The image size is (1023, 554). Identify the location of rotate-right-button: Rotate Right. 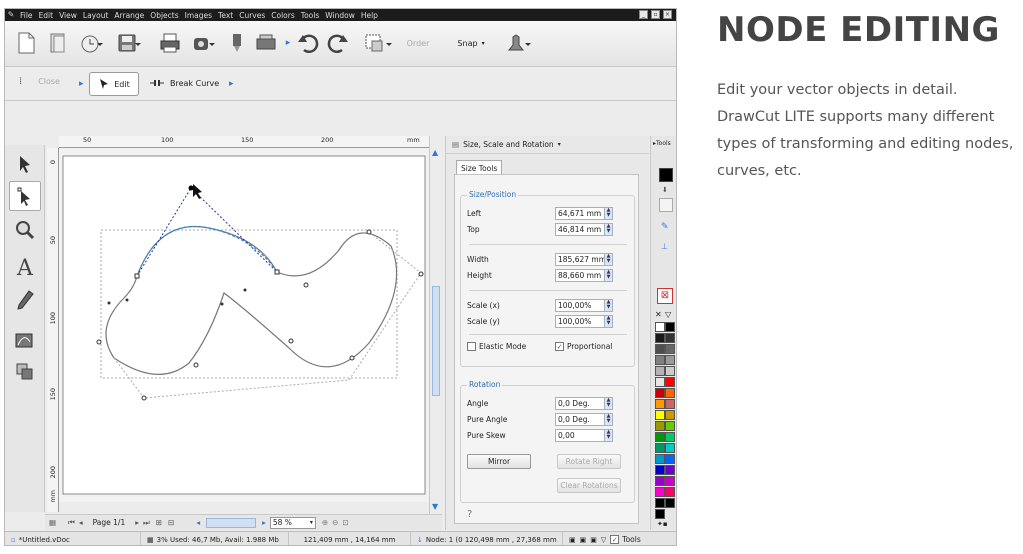
(589, 461).